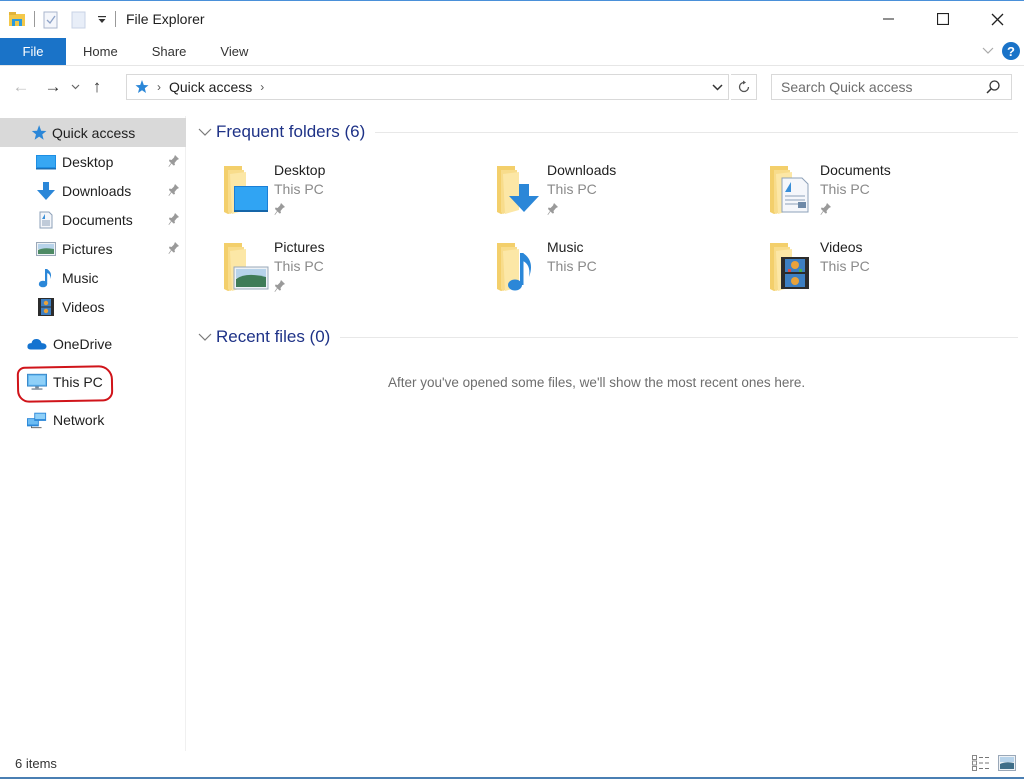  What do you see at coordinates (895, 193) in the screenshot?
I see `folder-tile-documents: Documents This PC` at bounding box center [895, 193].